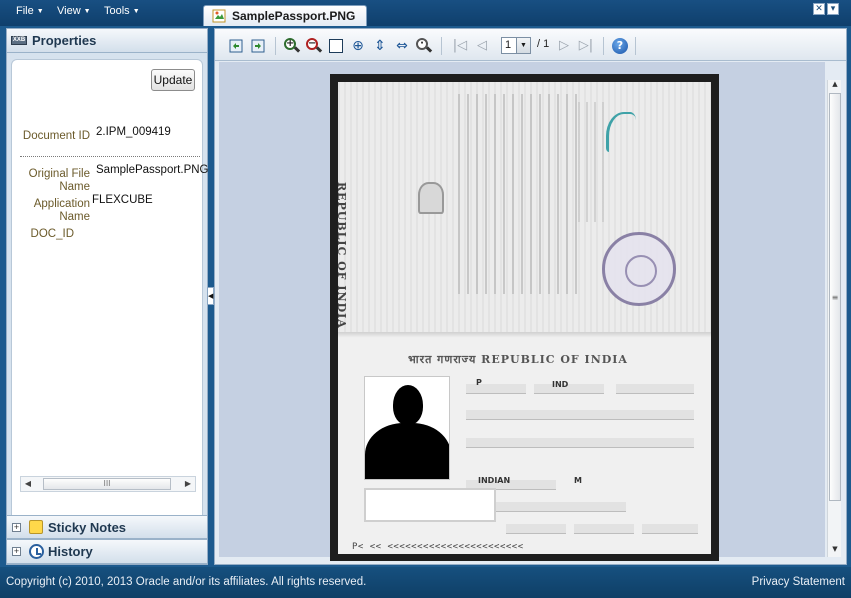 The image size is (851, 598). I want to click on zoom-region-icon: ·, so click(424, 46).